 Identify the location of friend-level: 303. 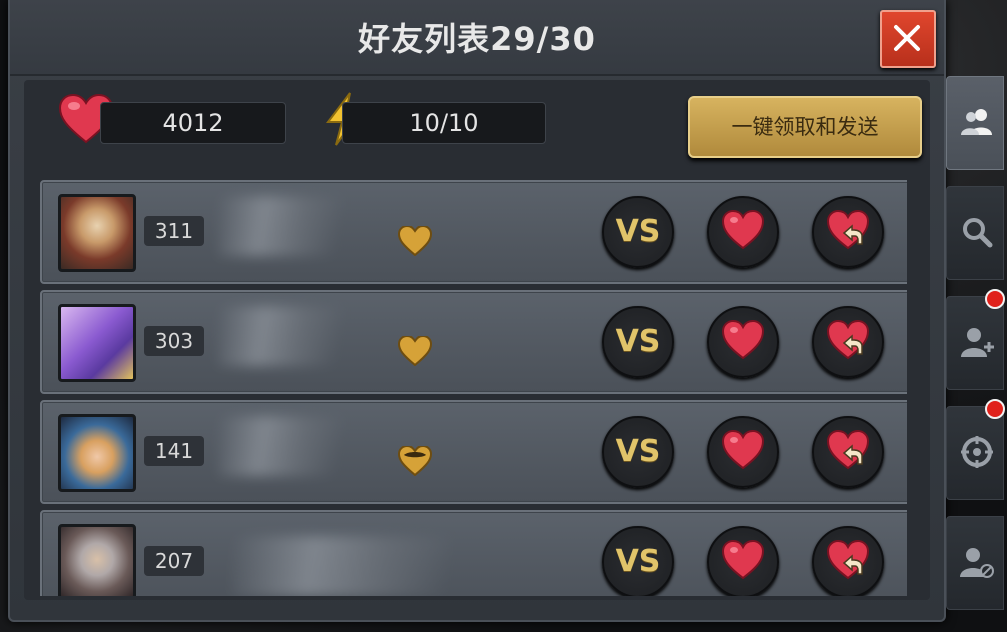
(174, 341).